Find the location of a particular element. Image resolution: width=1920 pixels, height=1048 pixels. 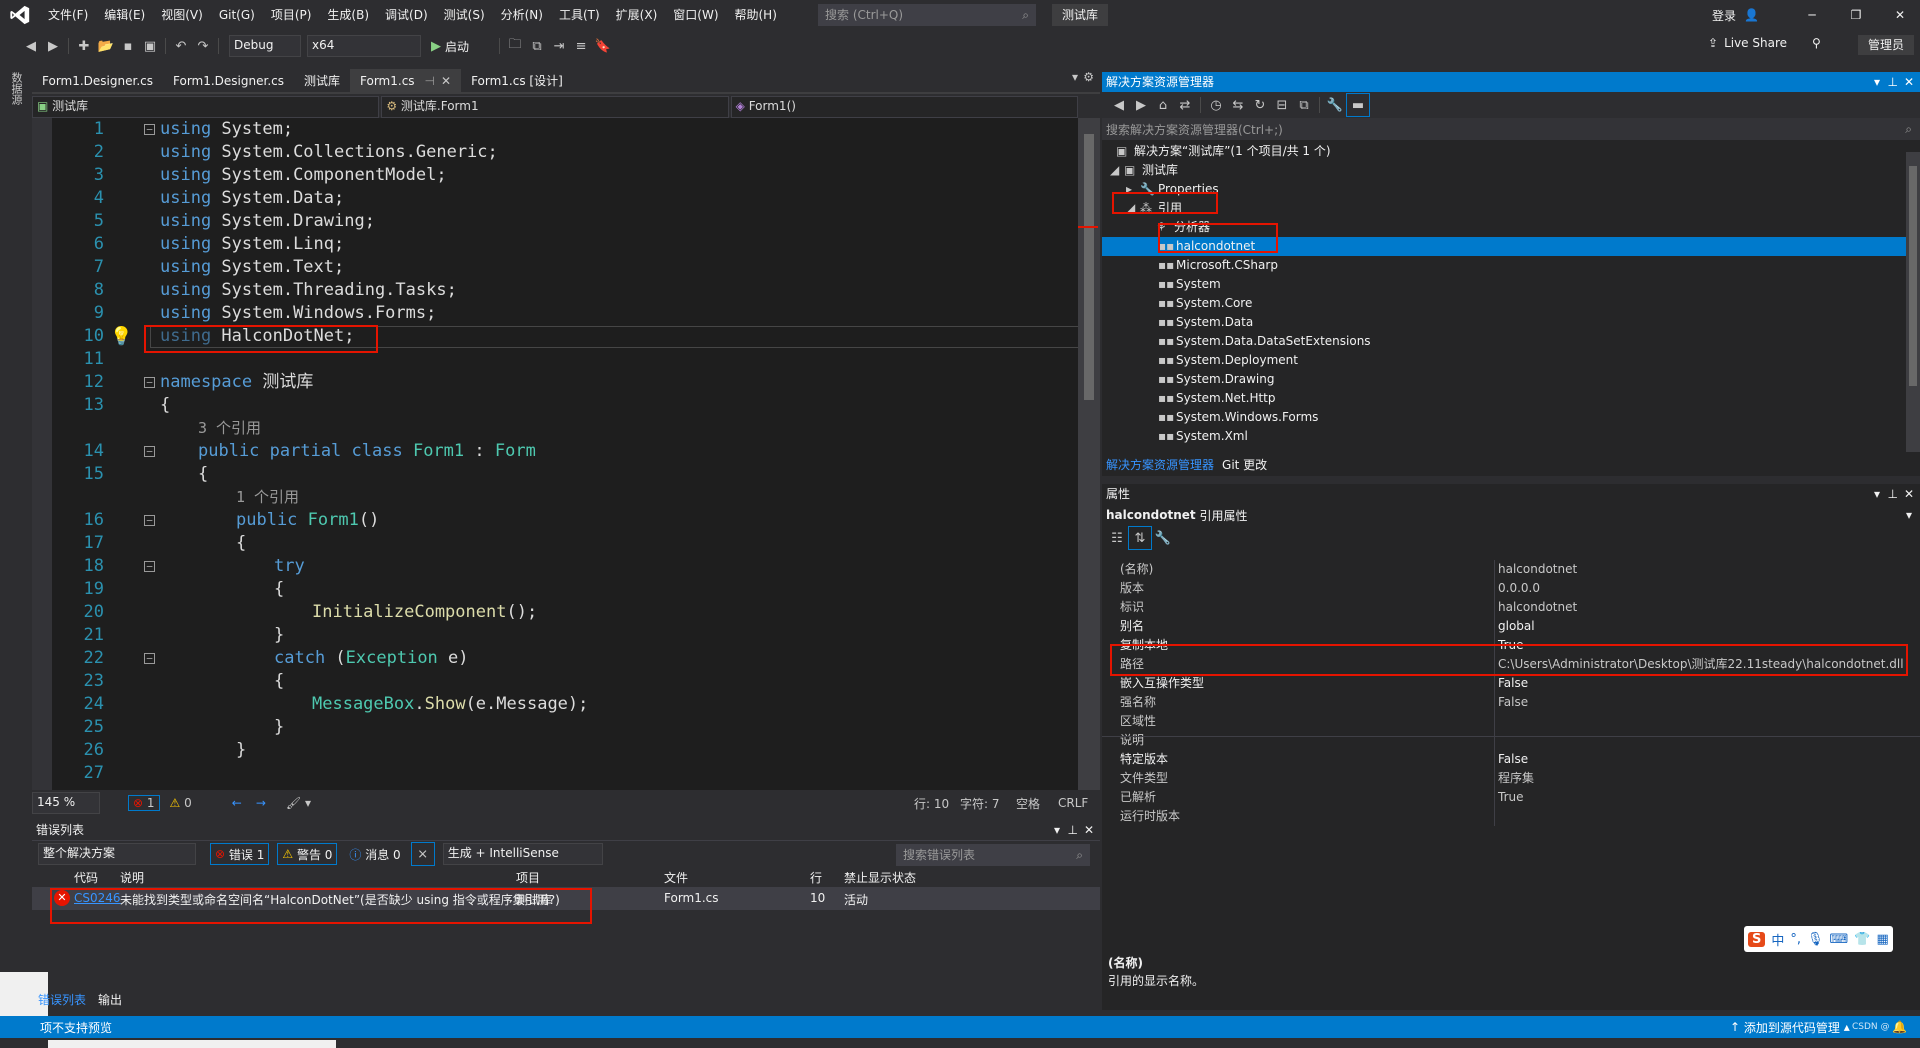

column-header: 文件 is located at coordinates (676, 877).